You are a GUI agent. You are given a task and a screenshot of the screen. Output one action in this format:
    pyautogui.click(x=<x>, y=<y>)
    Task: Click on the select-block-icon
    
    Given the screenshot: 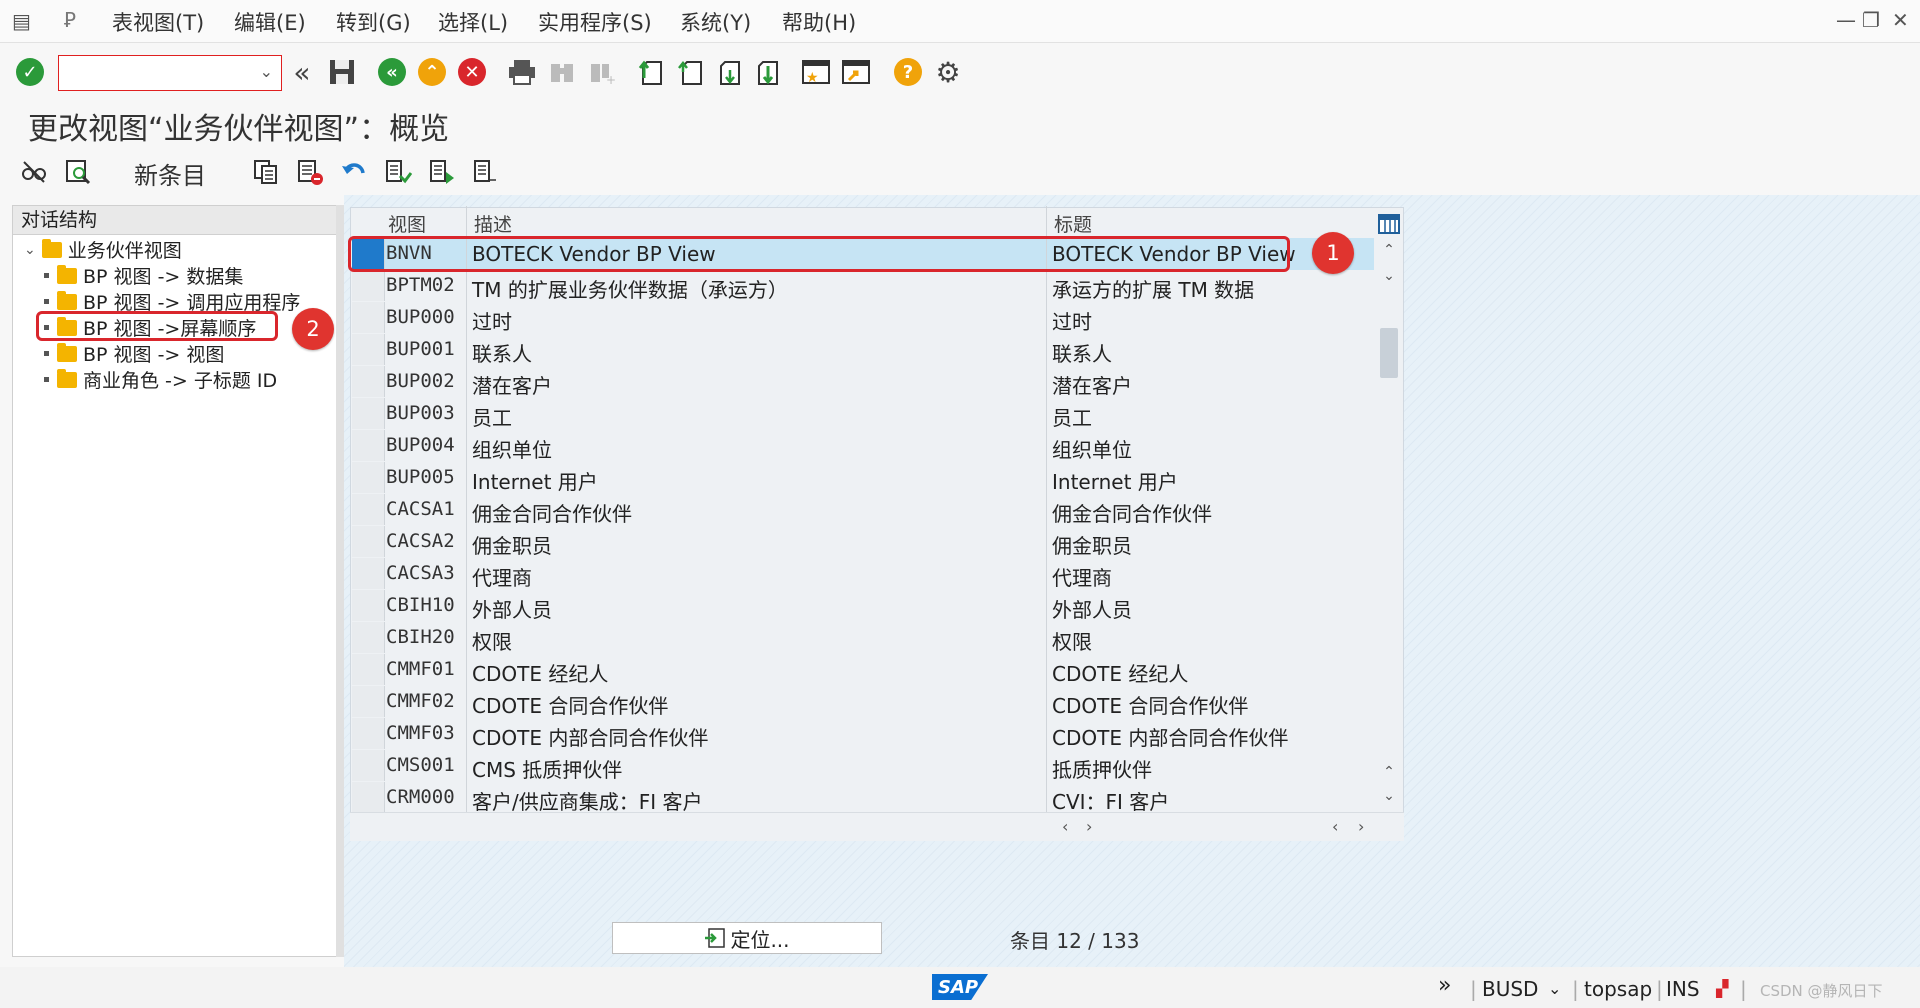 What is the action you would take?
    pyautogui.click(x=442, y=172)
    